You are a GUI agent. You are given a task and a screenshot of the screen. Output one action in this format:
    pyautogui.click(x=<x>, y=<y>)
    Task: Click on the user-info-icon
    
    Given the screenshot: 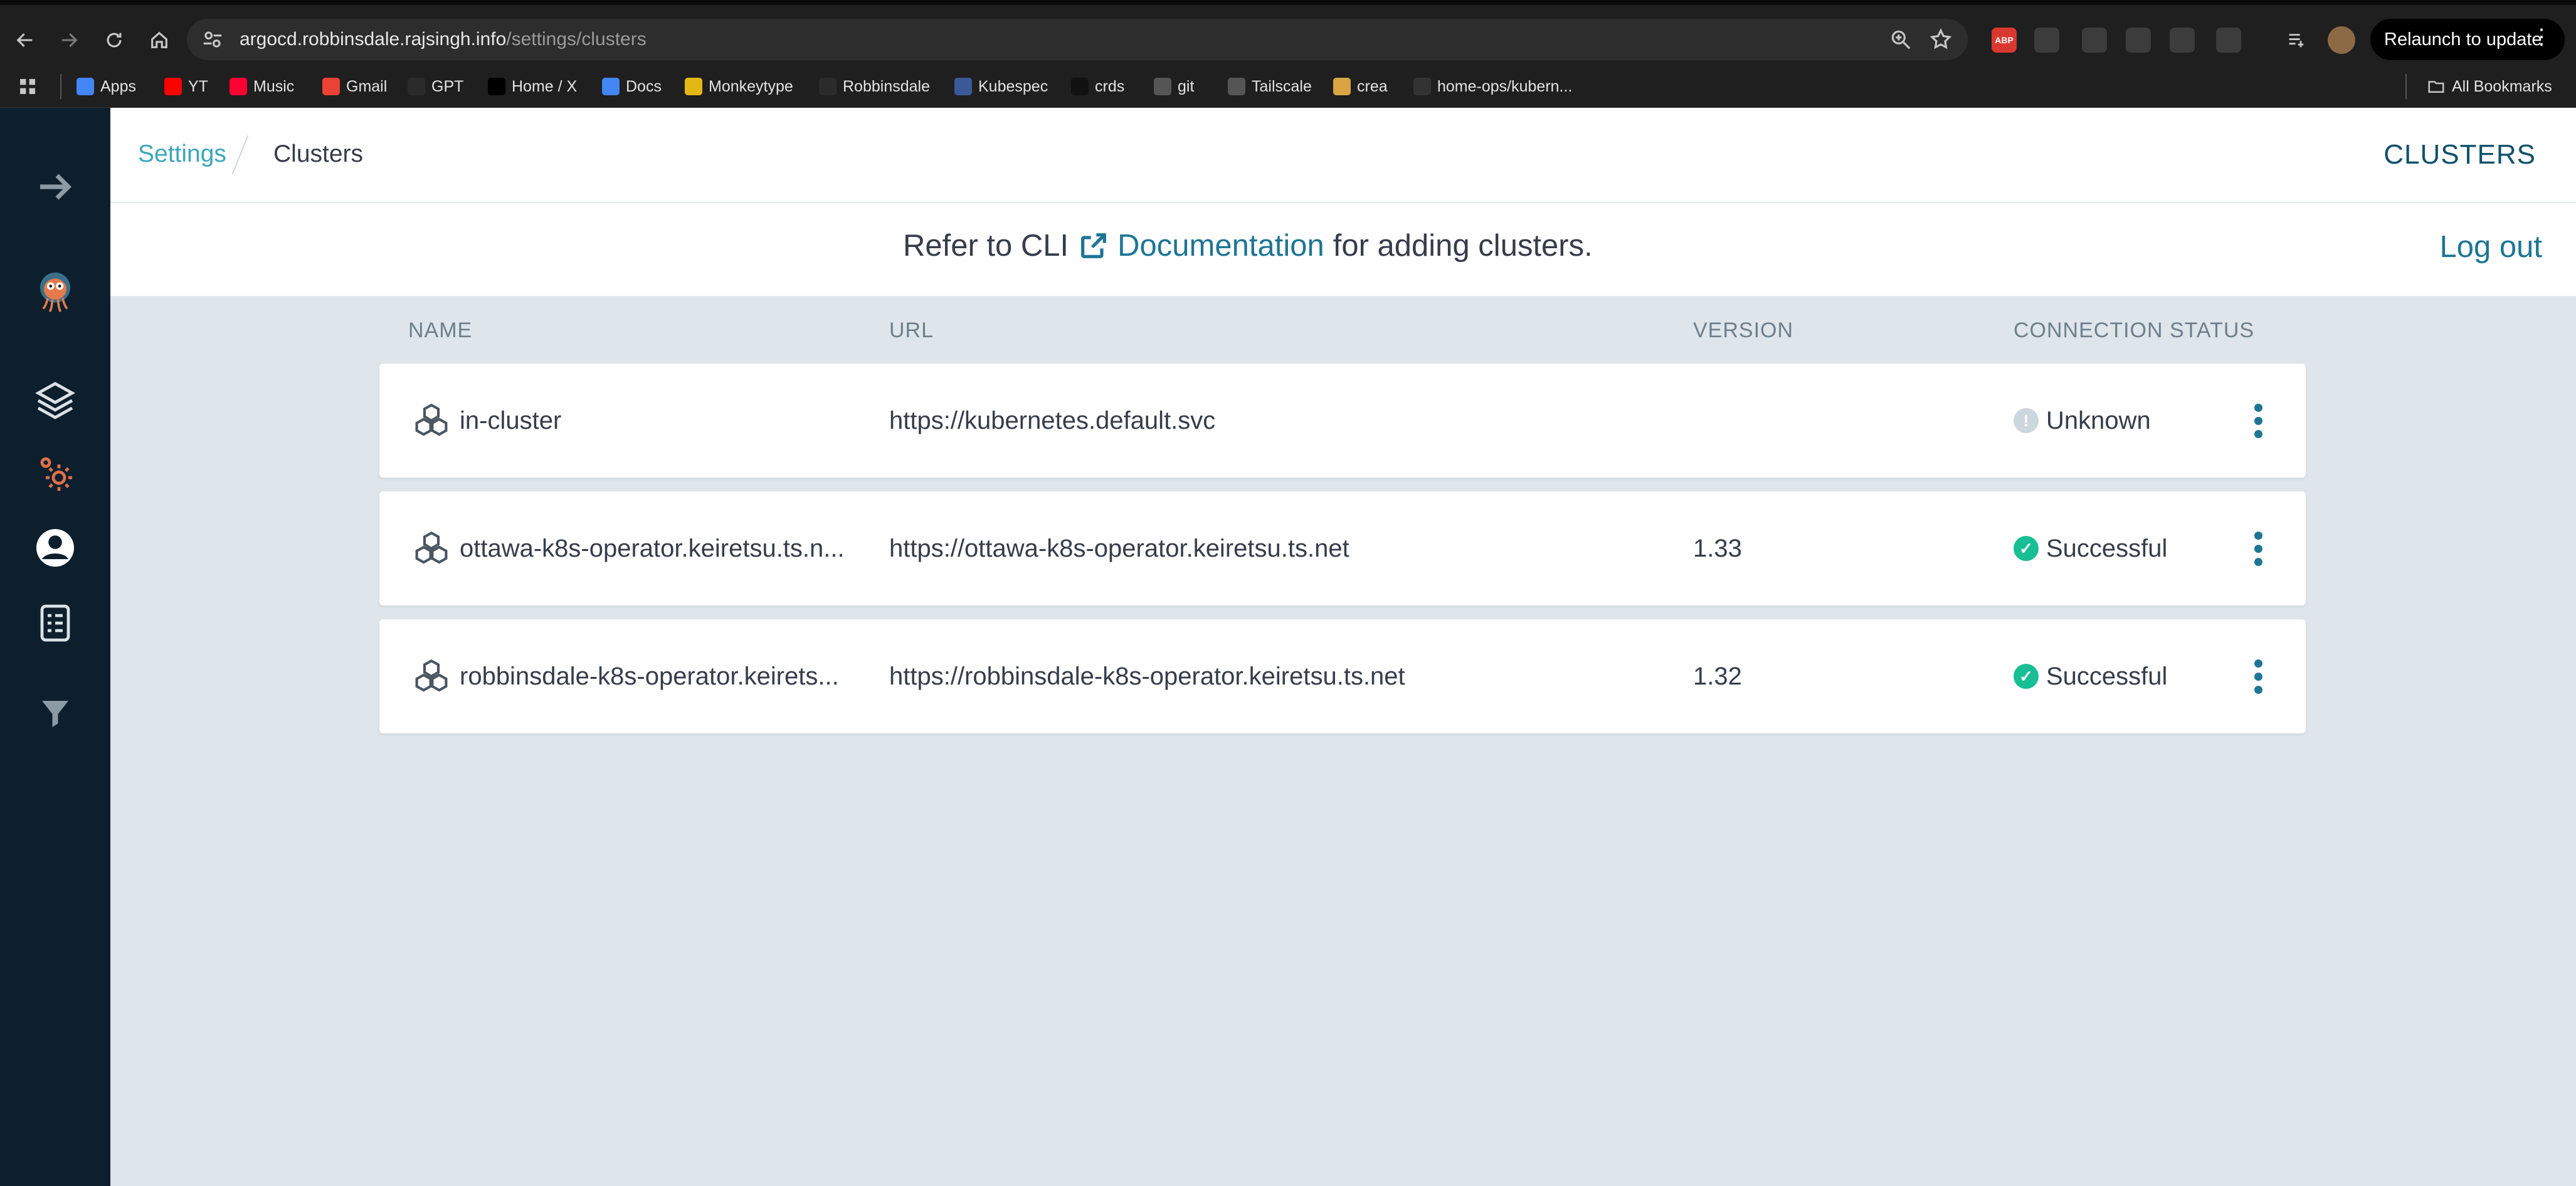 What is the action you would take?
    pyautogui.click(x=55, y=548)
    